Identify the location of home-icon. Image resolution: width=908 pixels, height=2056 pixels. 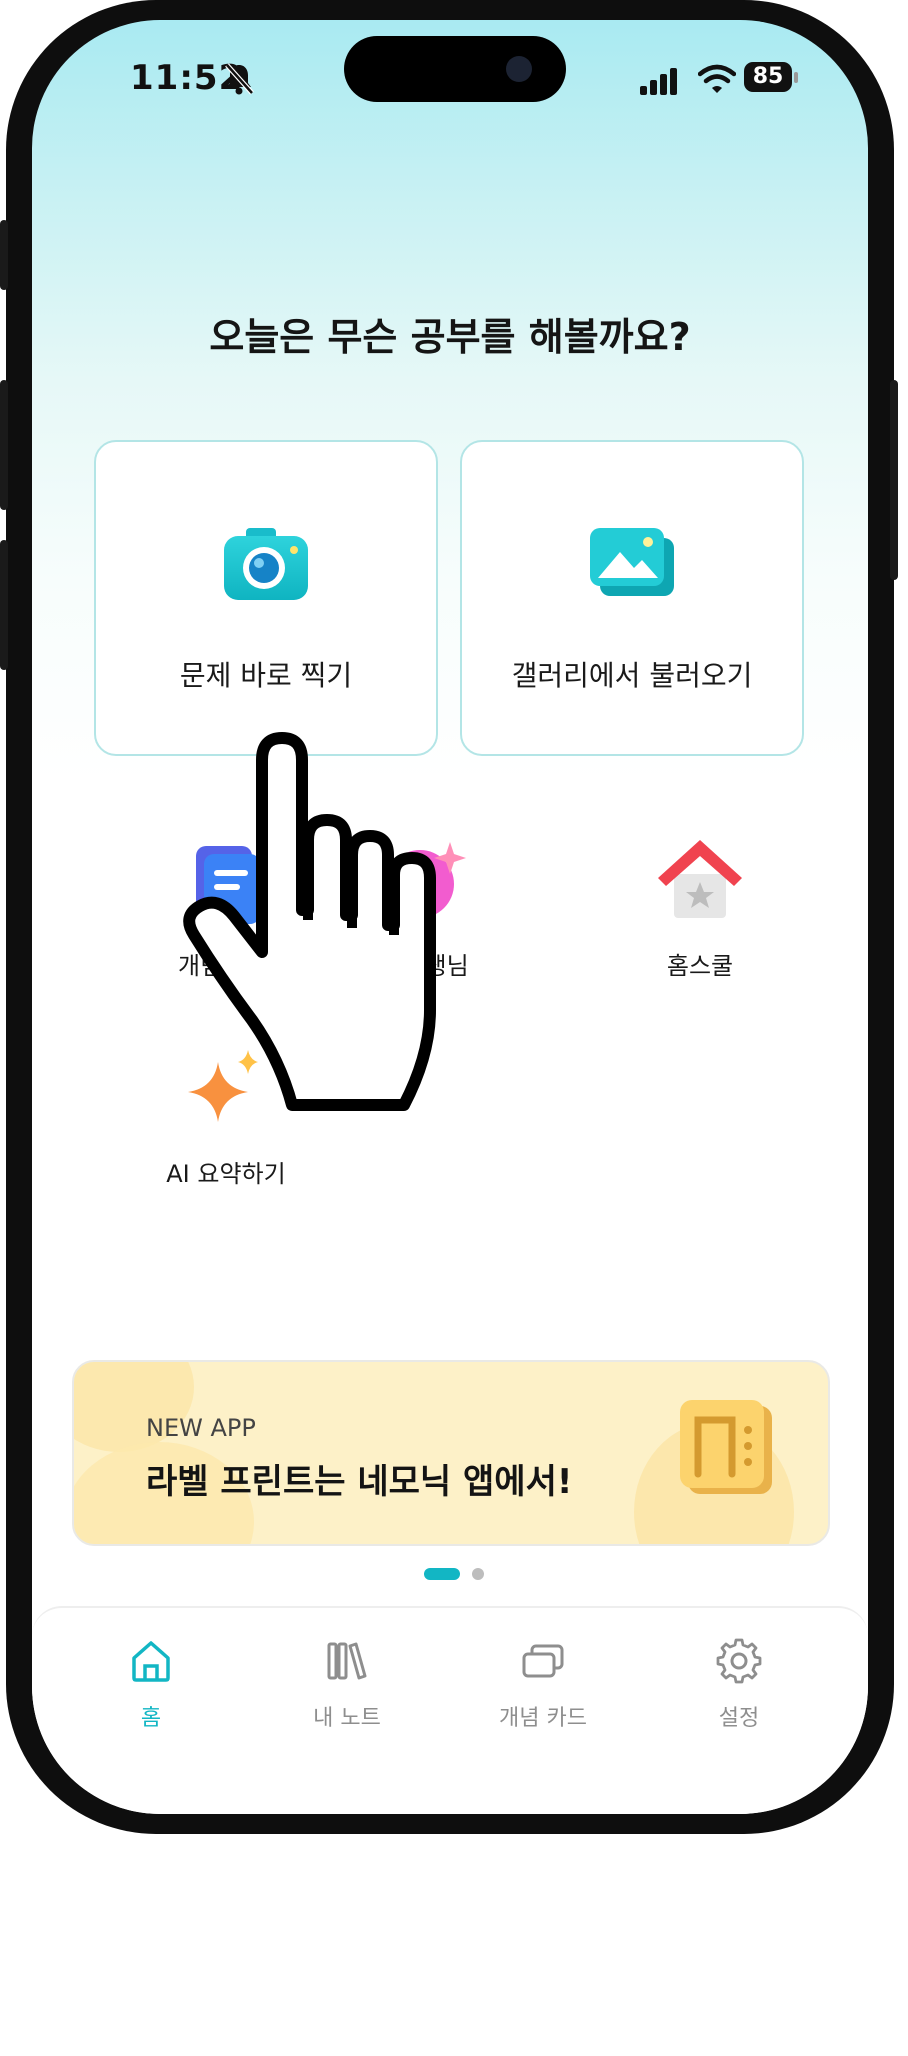
(151, 1661).